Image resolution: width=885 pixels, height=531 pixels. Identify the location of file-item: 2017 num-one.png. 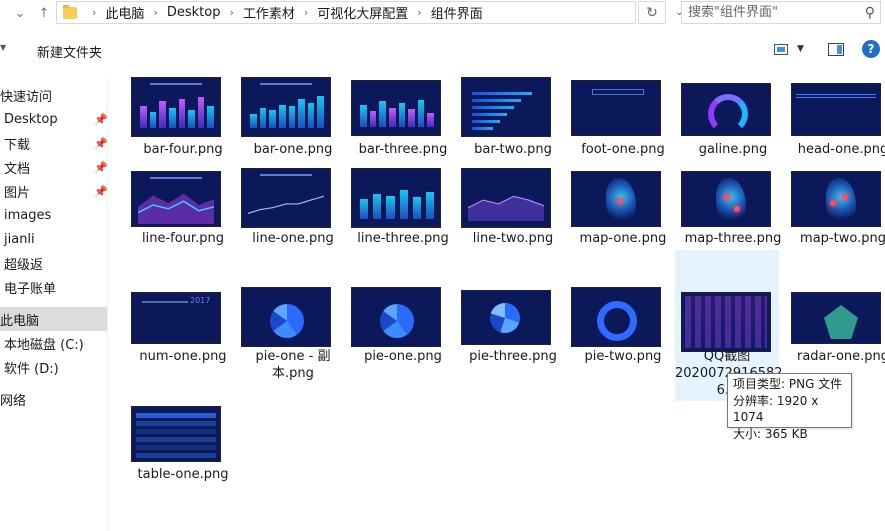
(183, 330).